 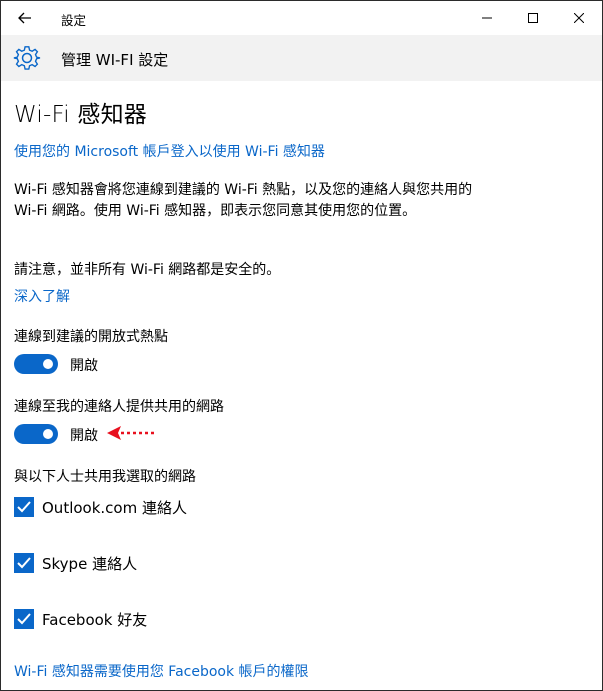 I want to click on gear-icon, so click(x=27, y=58).